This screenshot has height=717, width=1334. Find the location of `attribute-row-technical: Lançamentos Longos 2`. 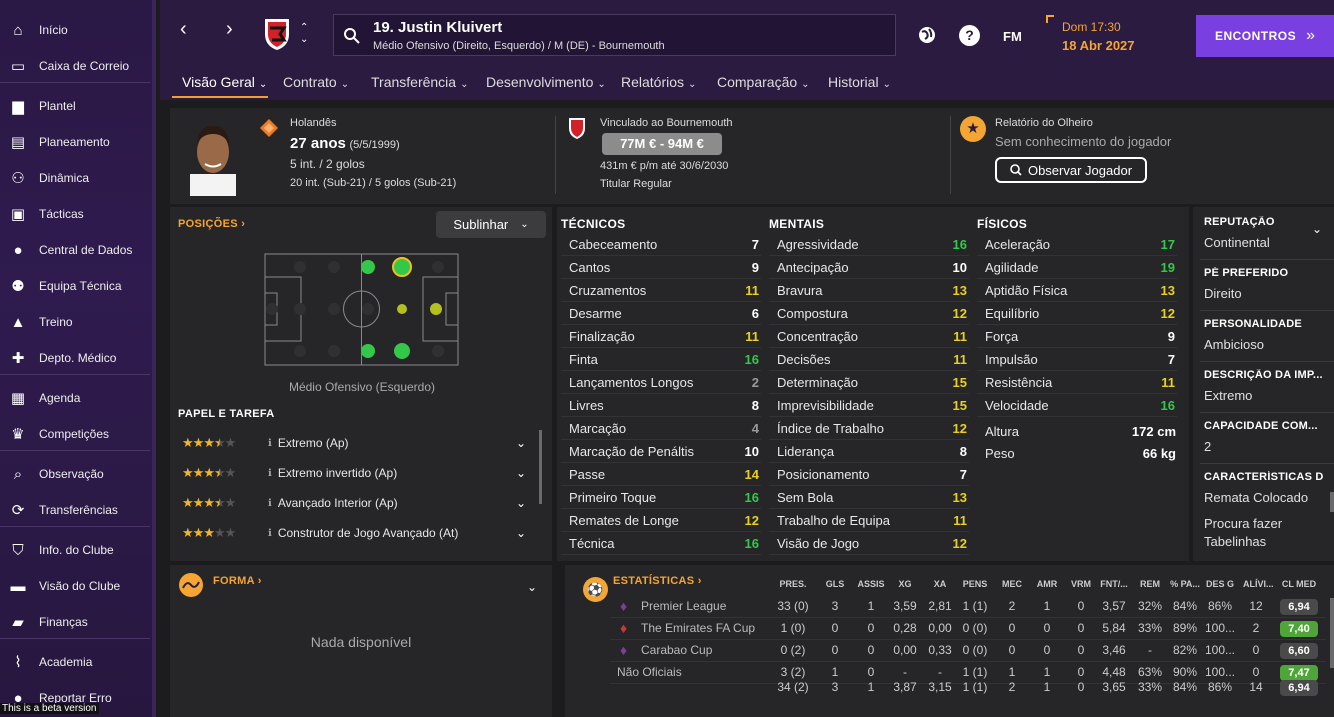

attribute-row-technical: Lançamentos Longos 2 is located at coordinates (661, 382).